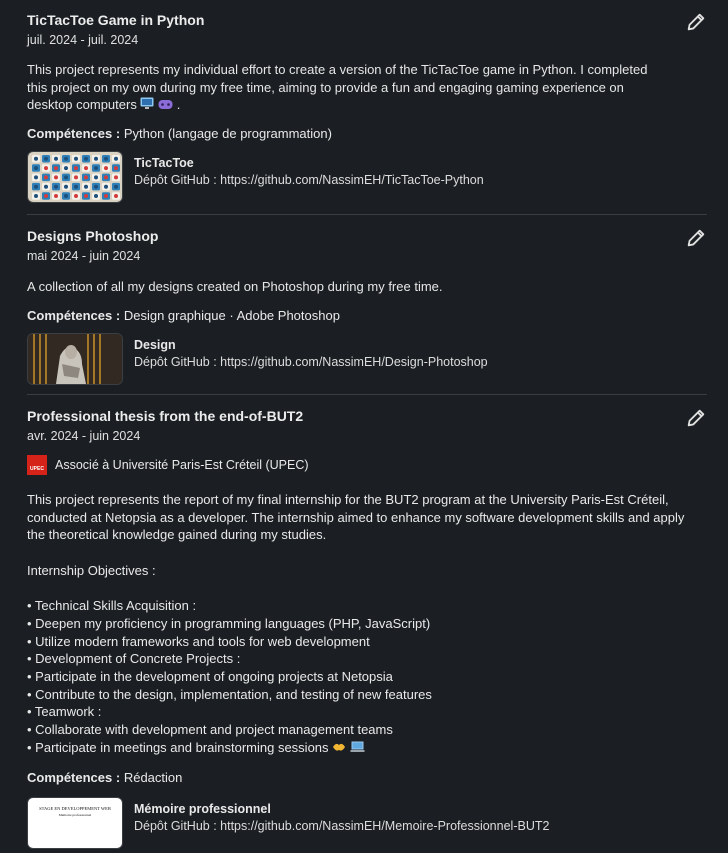 Image resolution: width=728 pixels, height=853 pixels. What do you see at coordinates (75, 177) in the screenshot?
I see `tictactoe-thumbnail` at bounding box center [75, 177].